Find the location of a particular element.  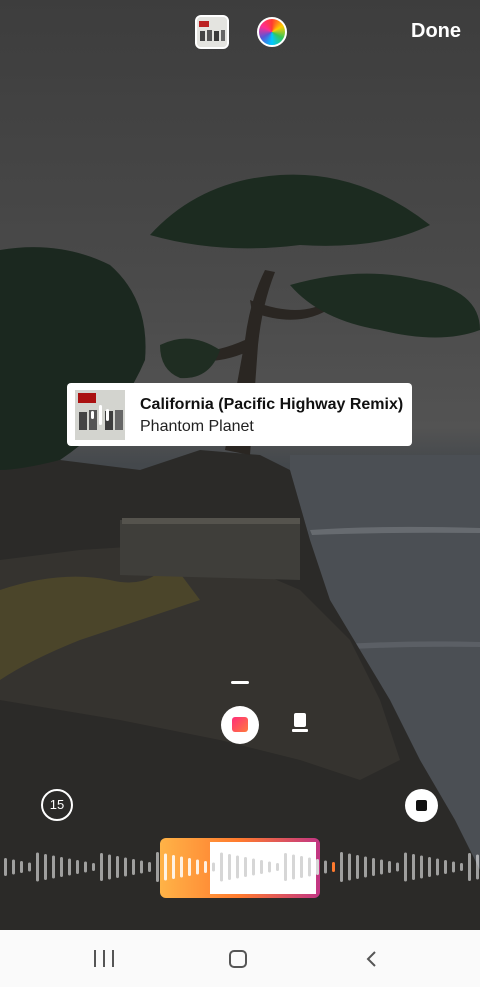

stop-icon is located at coordinates (421, 805).